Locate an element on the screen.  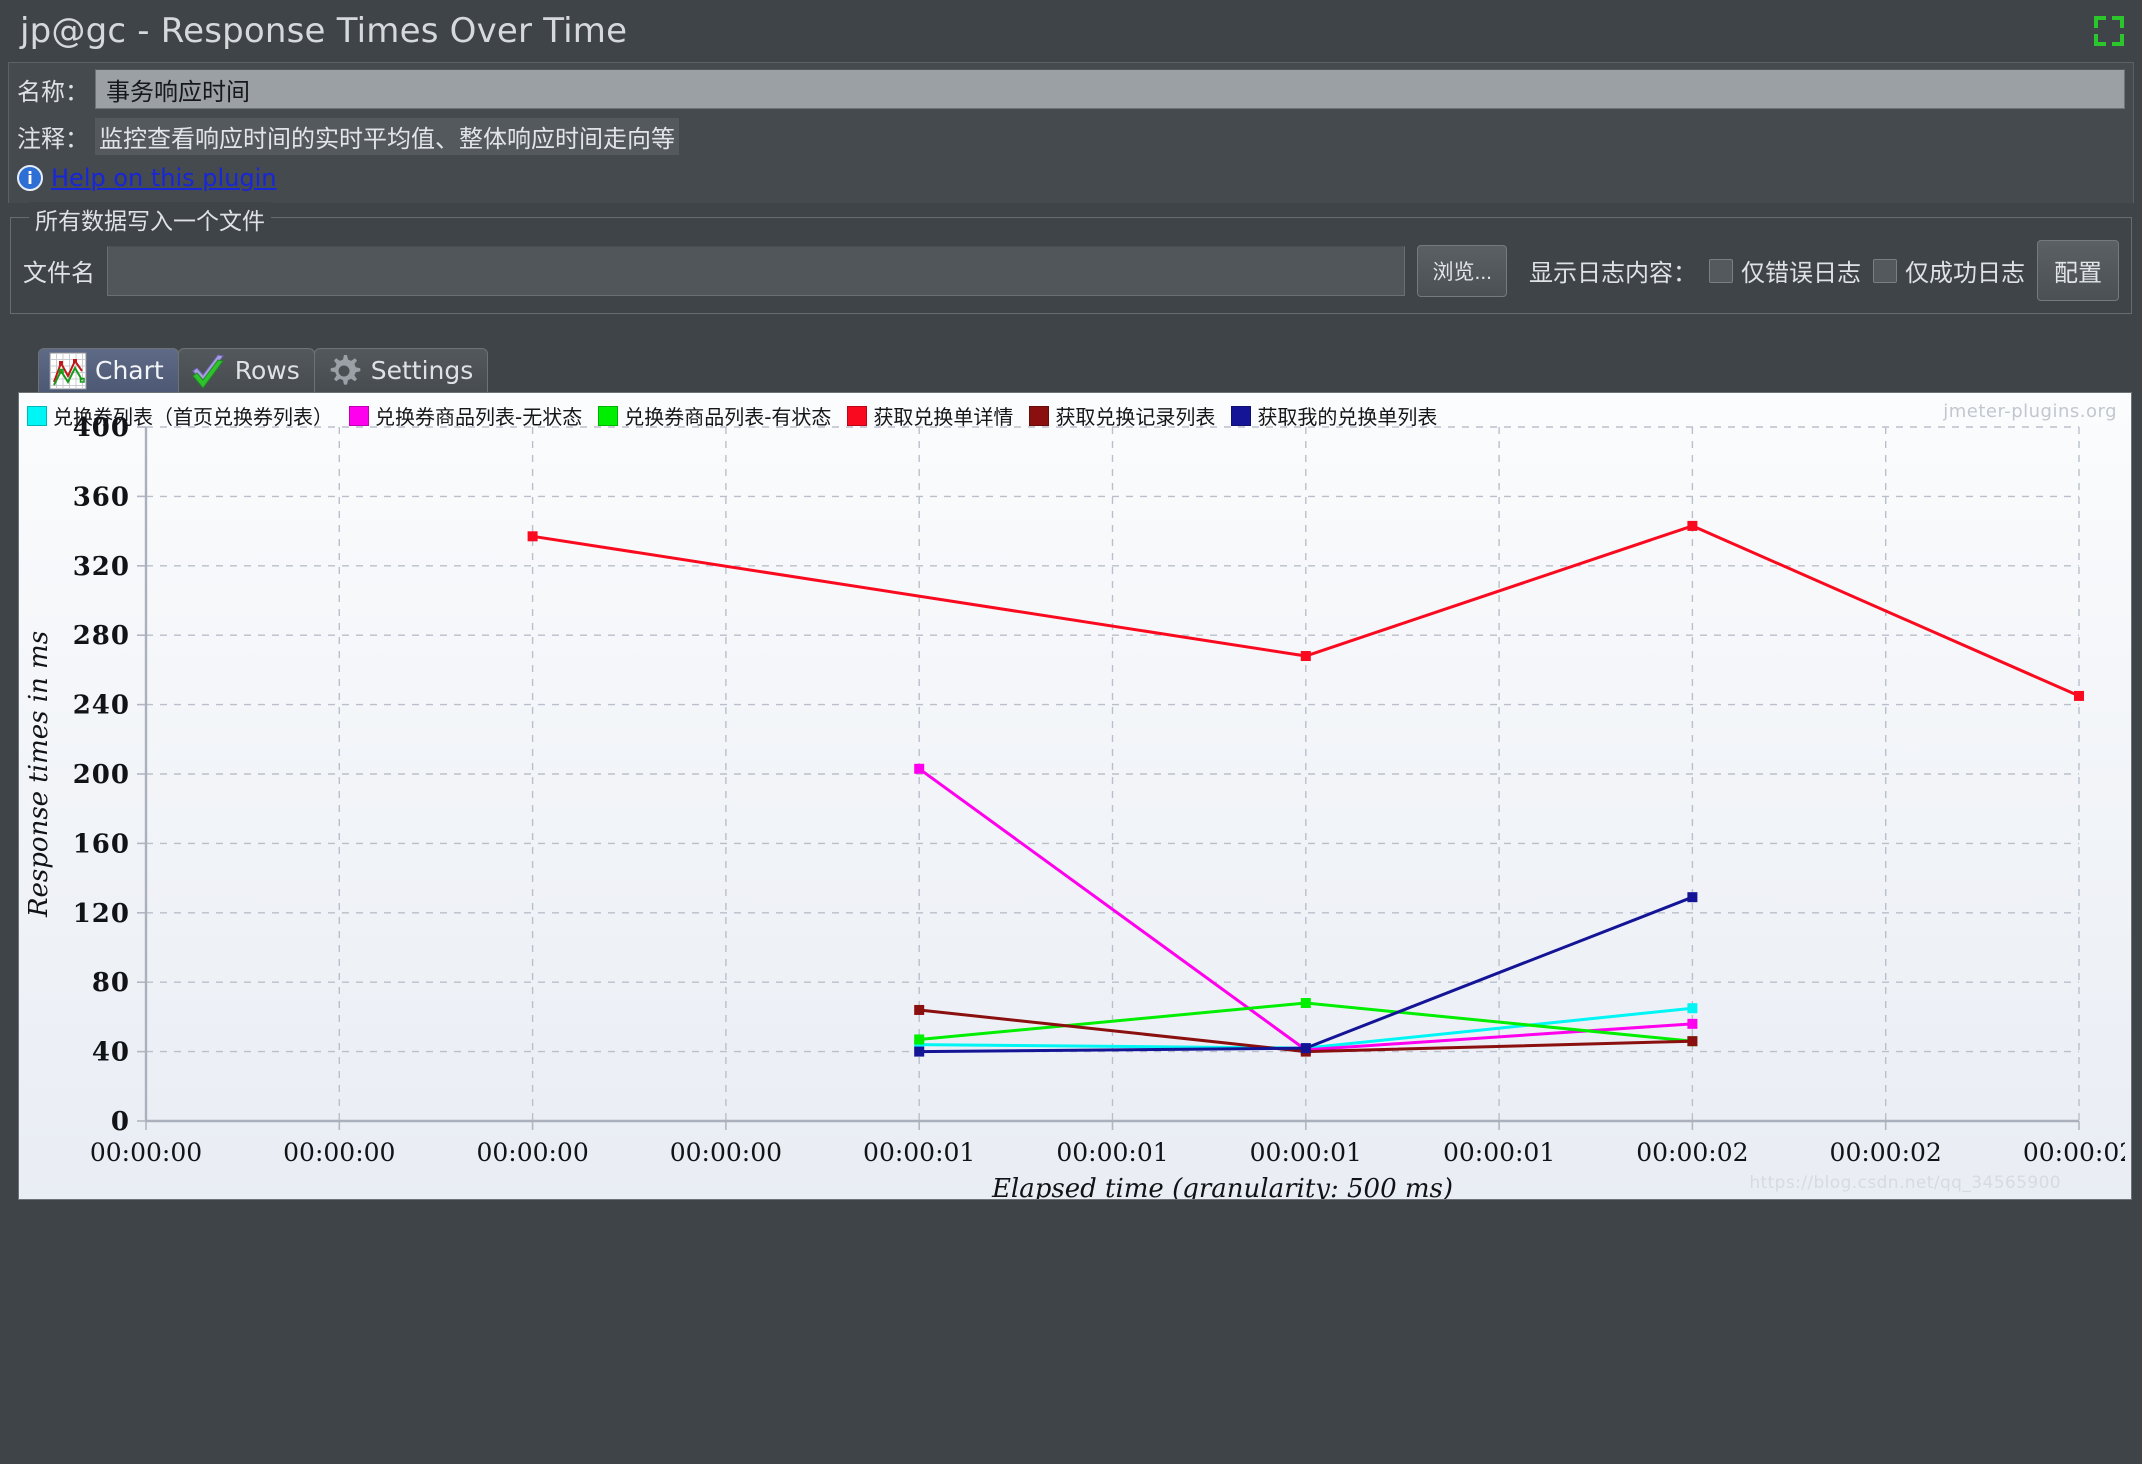
name-row: 名称： 事务响应时间 is located at coordinates (1071, 88).